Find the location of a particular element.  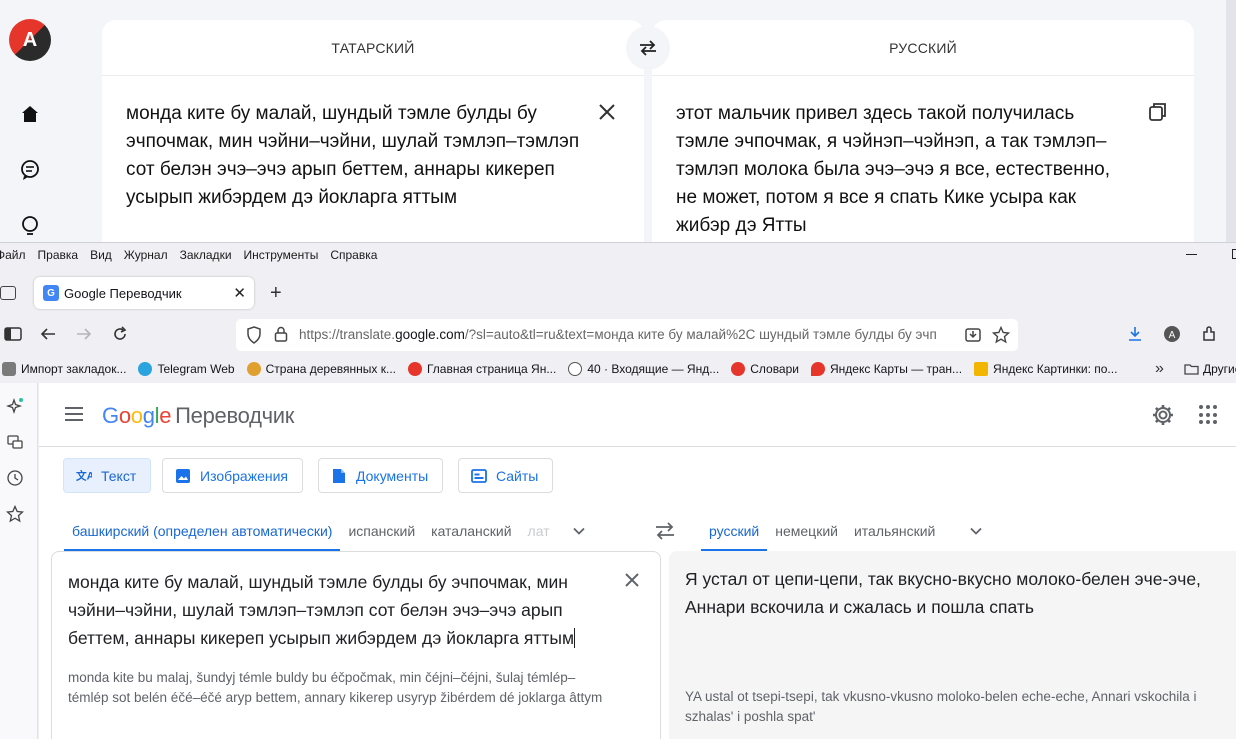

yandex-copy-icon is located at coordinates (1158, 112).